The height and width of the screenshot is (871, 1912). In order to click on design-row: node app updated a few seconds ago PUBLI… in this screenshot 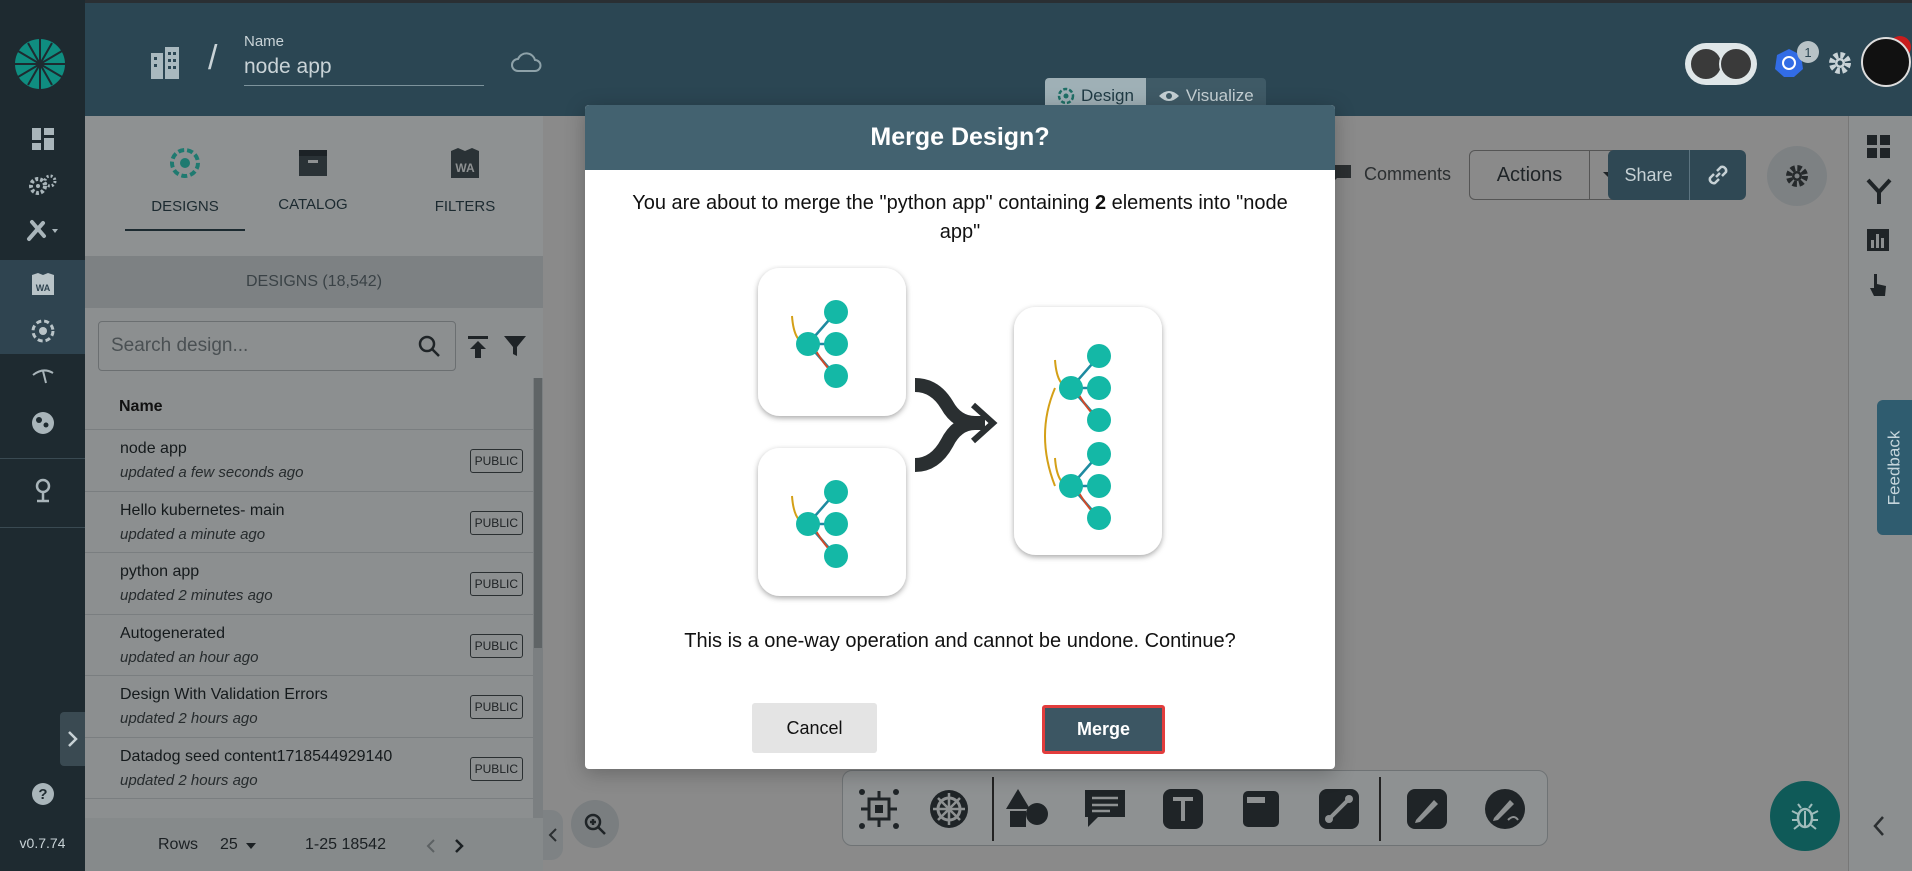, I will do `click(309, 461)`.